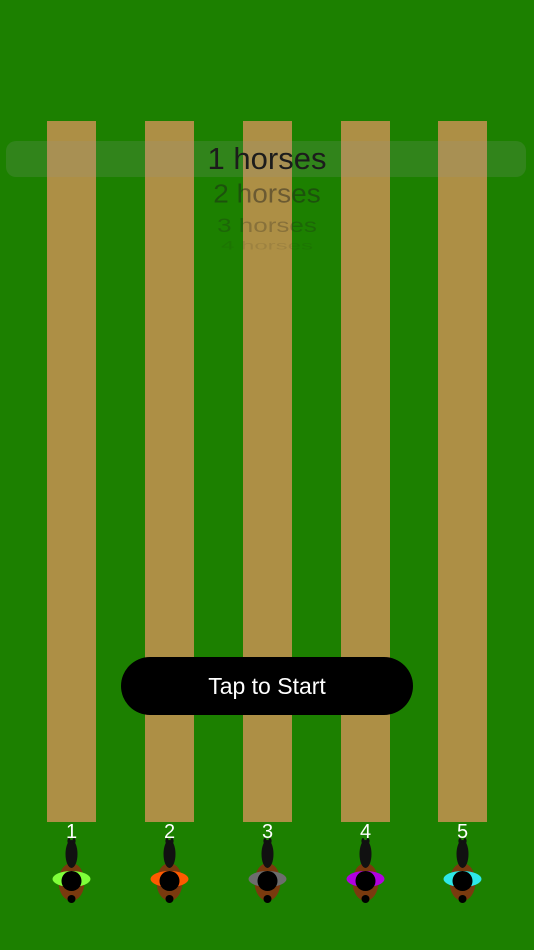 This screenshot has height=950, width=534. What do you see at coordinates (267, 193) in the screenshot?
I see `picker-option-2: 2 horses` at bounding box center [267, 193].